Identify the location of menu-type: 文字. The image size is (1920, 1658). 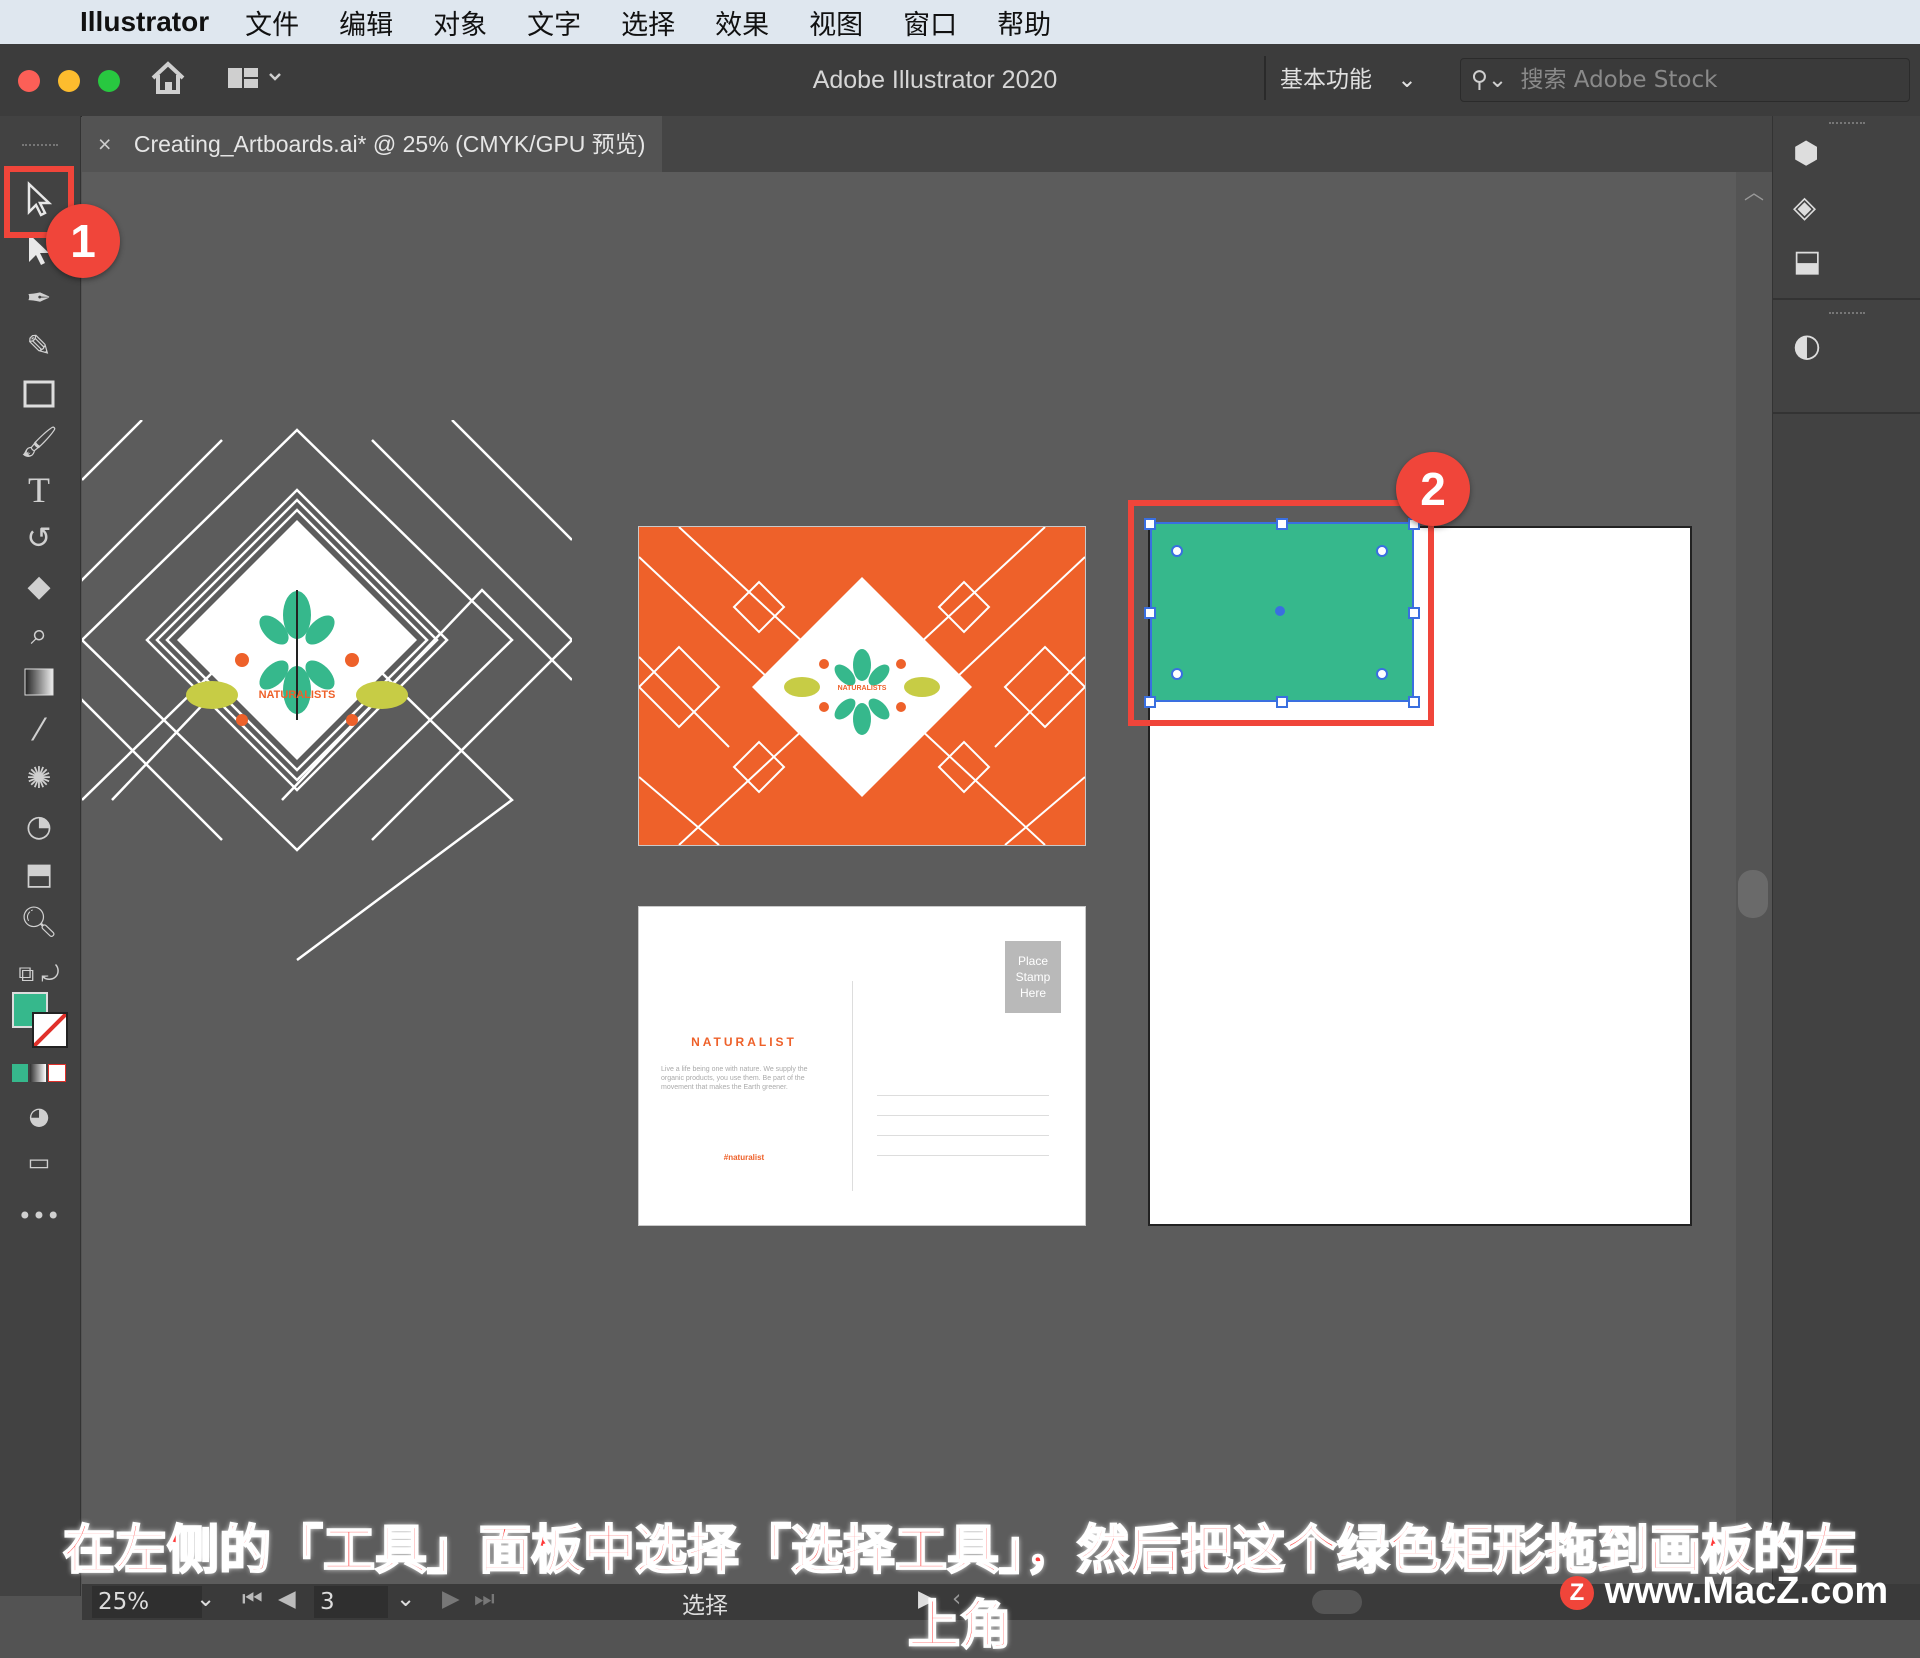
(554, 22).